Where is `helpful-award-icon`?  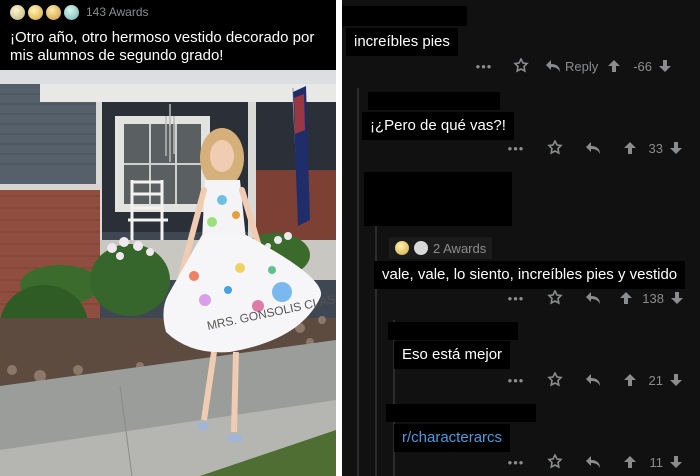
helpful-award-icon is located at coordinates (53, 12).